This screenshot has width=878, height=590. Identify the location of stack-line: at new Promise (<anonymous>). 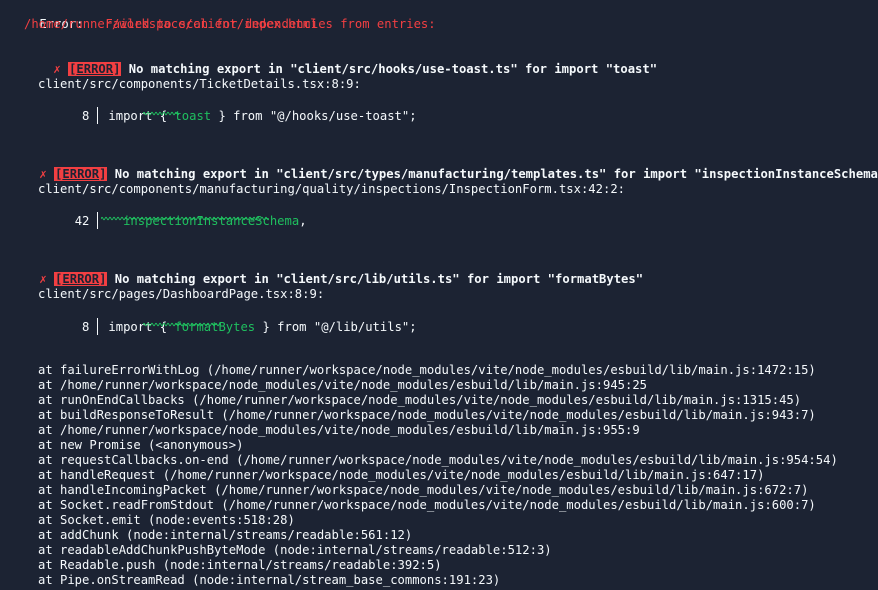
(141, 445).